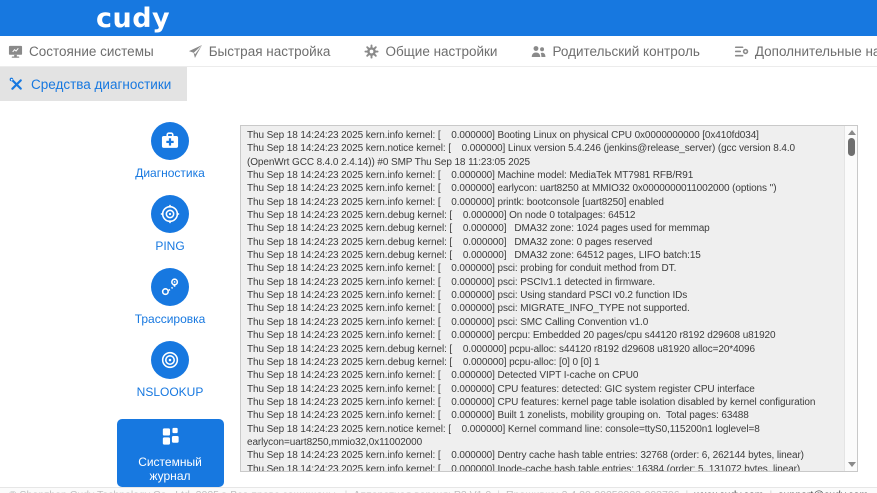 Image resolution: width=877 pixels, height=493 pixels. I want to click on nav-item-quick-setup: Быстрая настройка, so click(259, 51).